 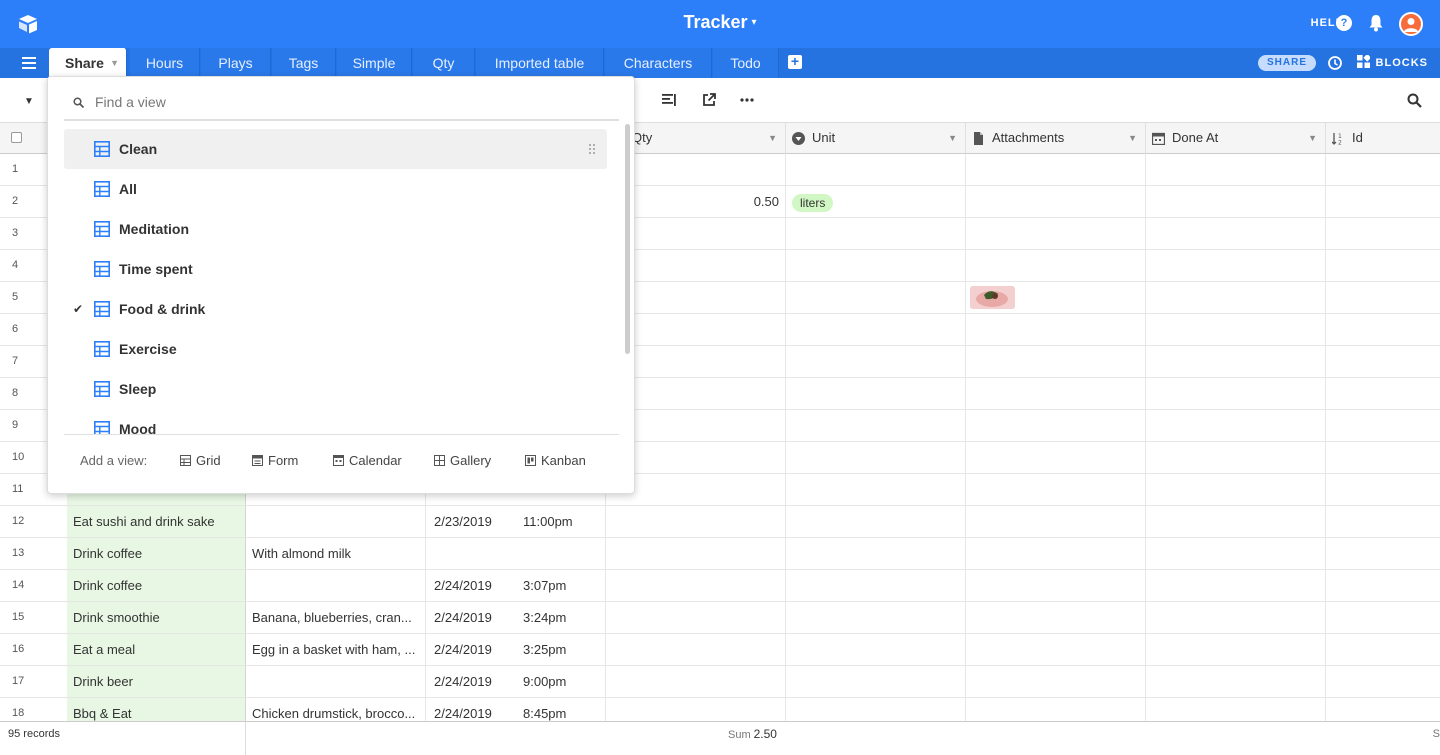 I want to click on view-switcher-caret-icon: ▼, so click(x=29, y=101).